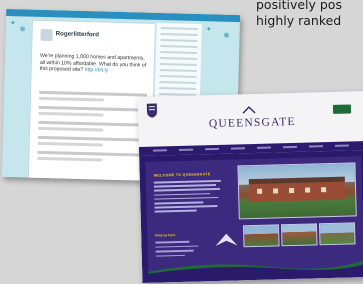 This screenshot has height=284, width=363. What do you see at coordinates (299, 6) in the screenshot?
I see `caption-line-1: positively pos` at bounding box center [299, 6].